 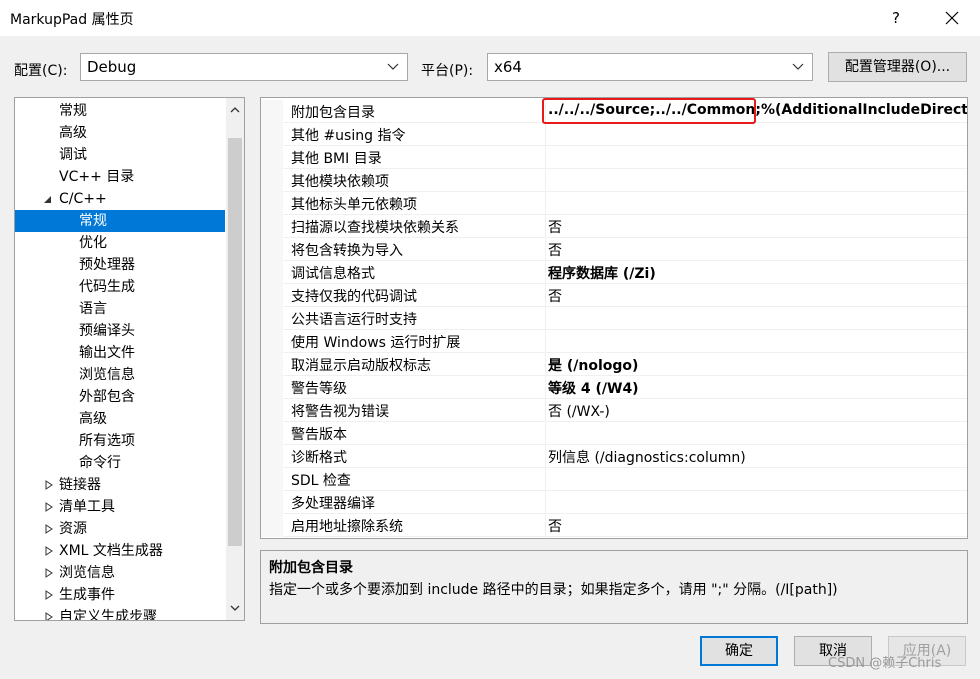 I want to click on property-row: 调试信息格式 程序数据库 (/Zi), so click(x=614, y=272).